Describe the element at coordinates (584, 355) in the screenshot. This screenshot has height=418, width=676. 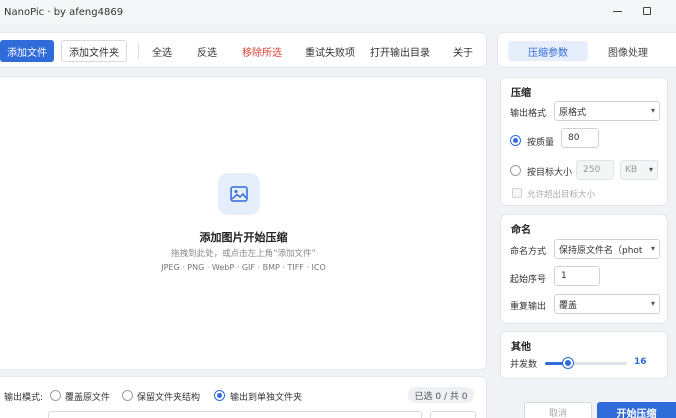
I see `other-panel: 其他` at that location.